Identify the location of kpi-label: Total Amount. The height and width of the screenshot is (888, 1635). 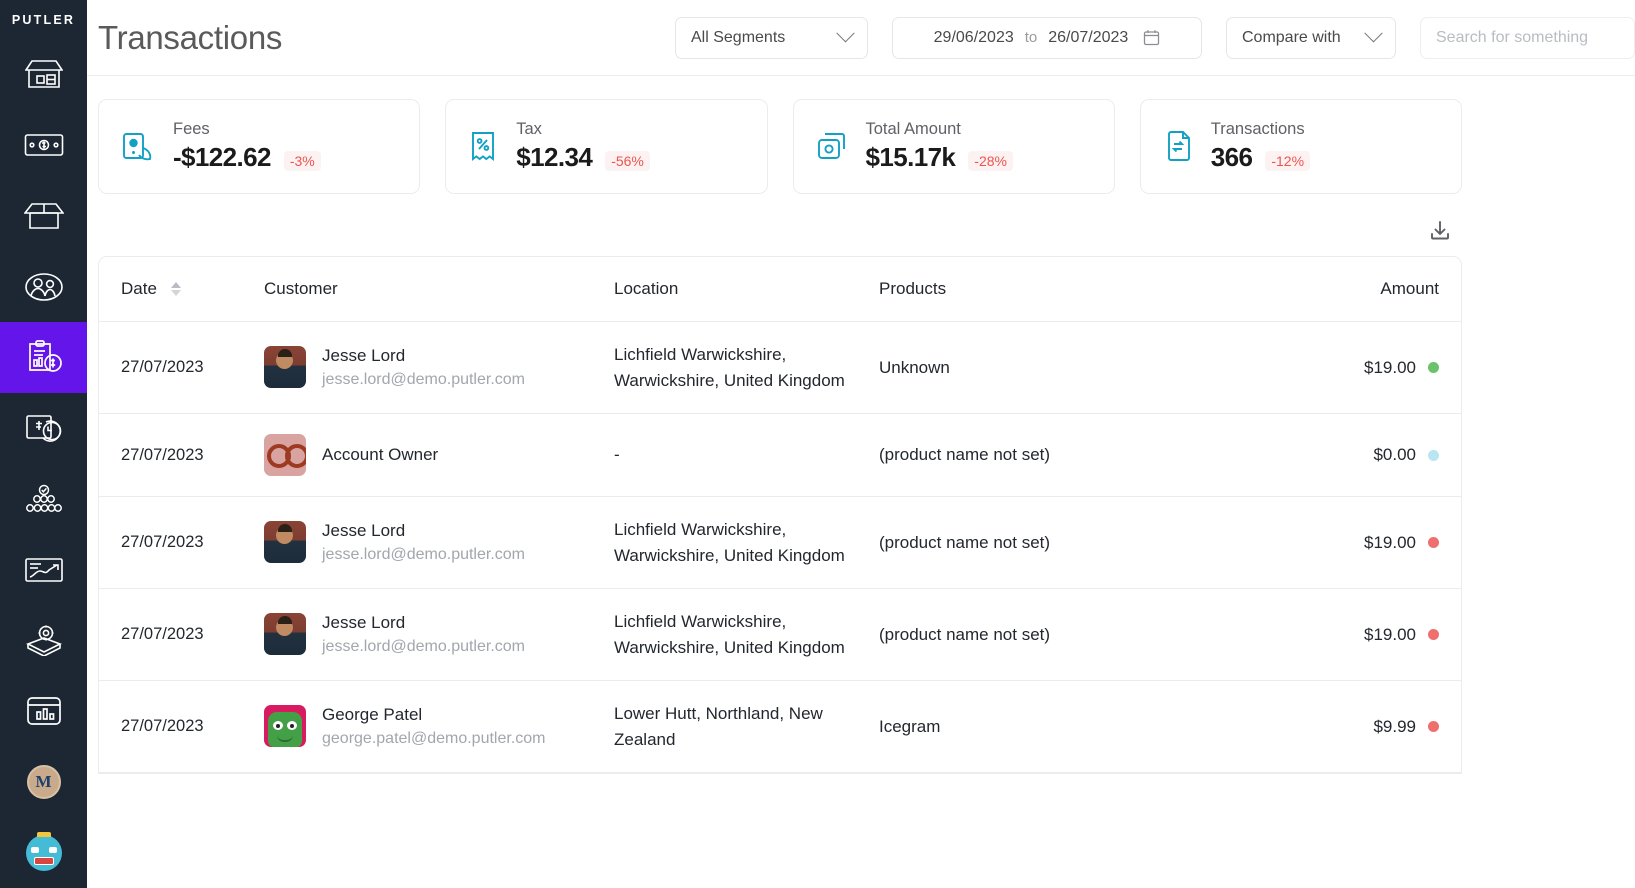
(913, 129).